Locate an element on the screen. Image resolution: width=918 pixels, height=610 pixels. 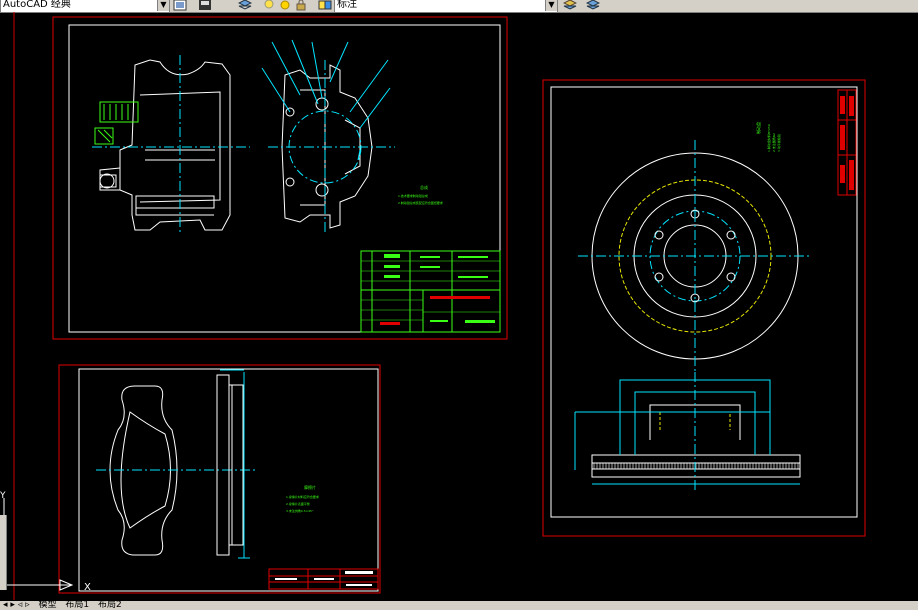
sheet2-note-line-2: 2.摩擦片表面平整 is located at coordinates (298, 503).